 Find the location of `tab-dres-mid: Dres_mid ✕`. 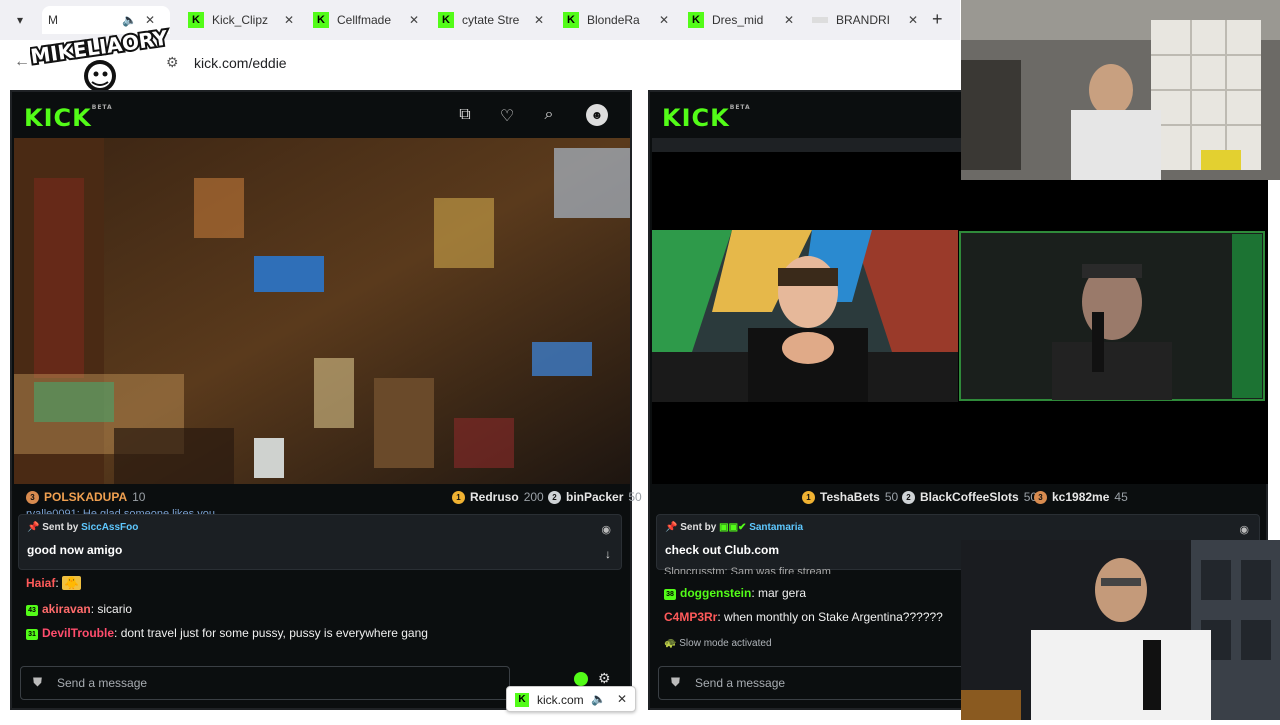

tab-dres-mid: Dres_mid ✕ is located at coordinates (741, 20).